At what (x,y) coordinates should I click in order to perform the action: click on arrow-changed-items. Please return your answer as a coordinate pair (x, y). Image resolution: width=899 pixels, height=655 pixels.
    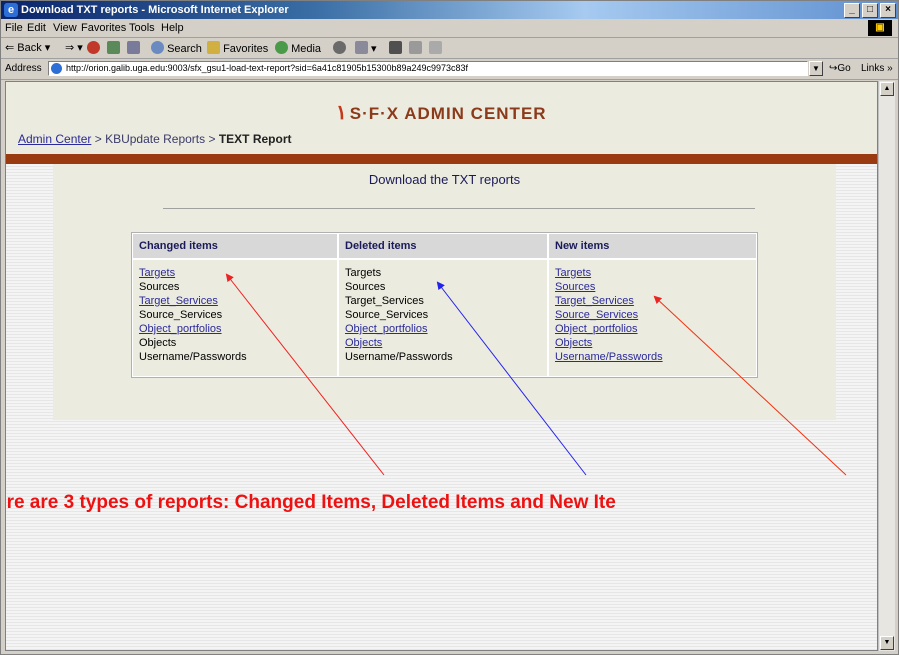
    Looking at the image, I should click on (305, 374).